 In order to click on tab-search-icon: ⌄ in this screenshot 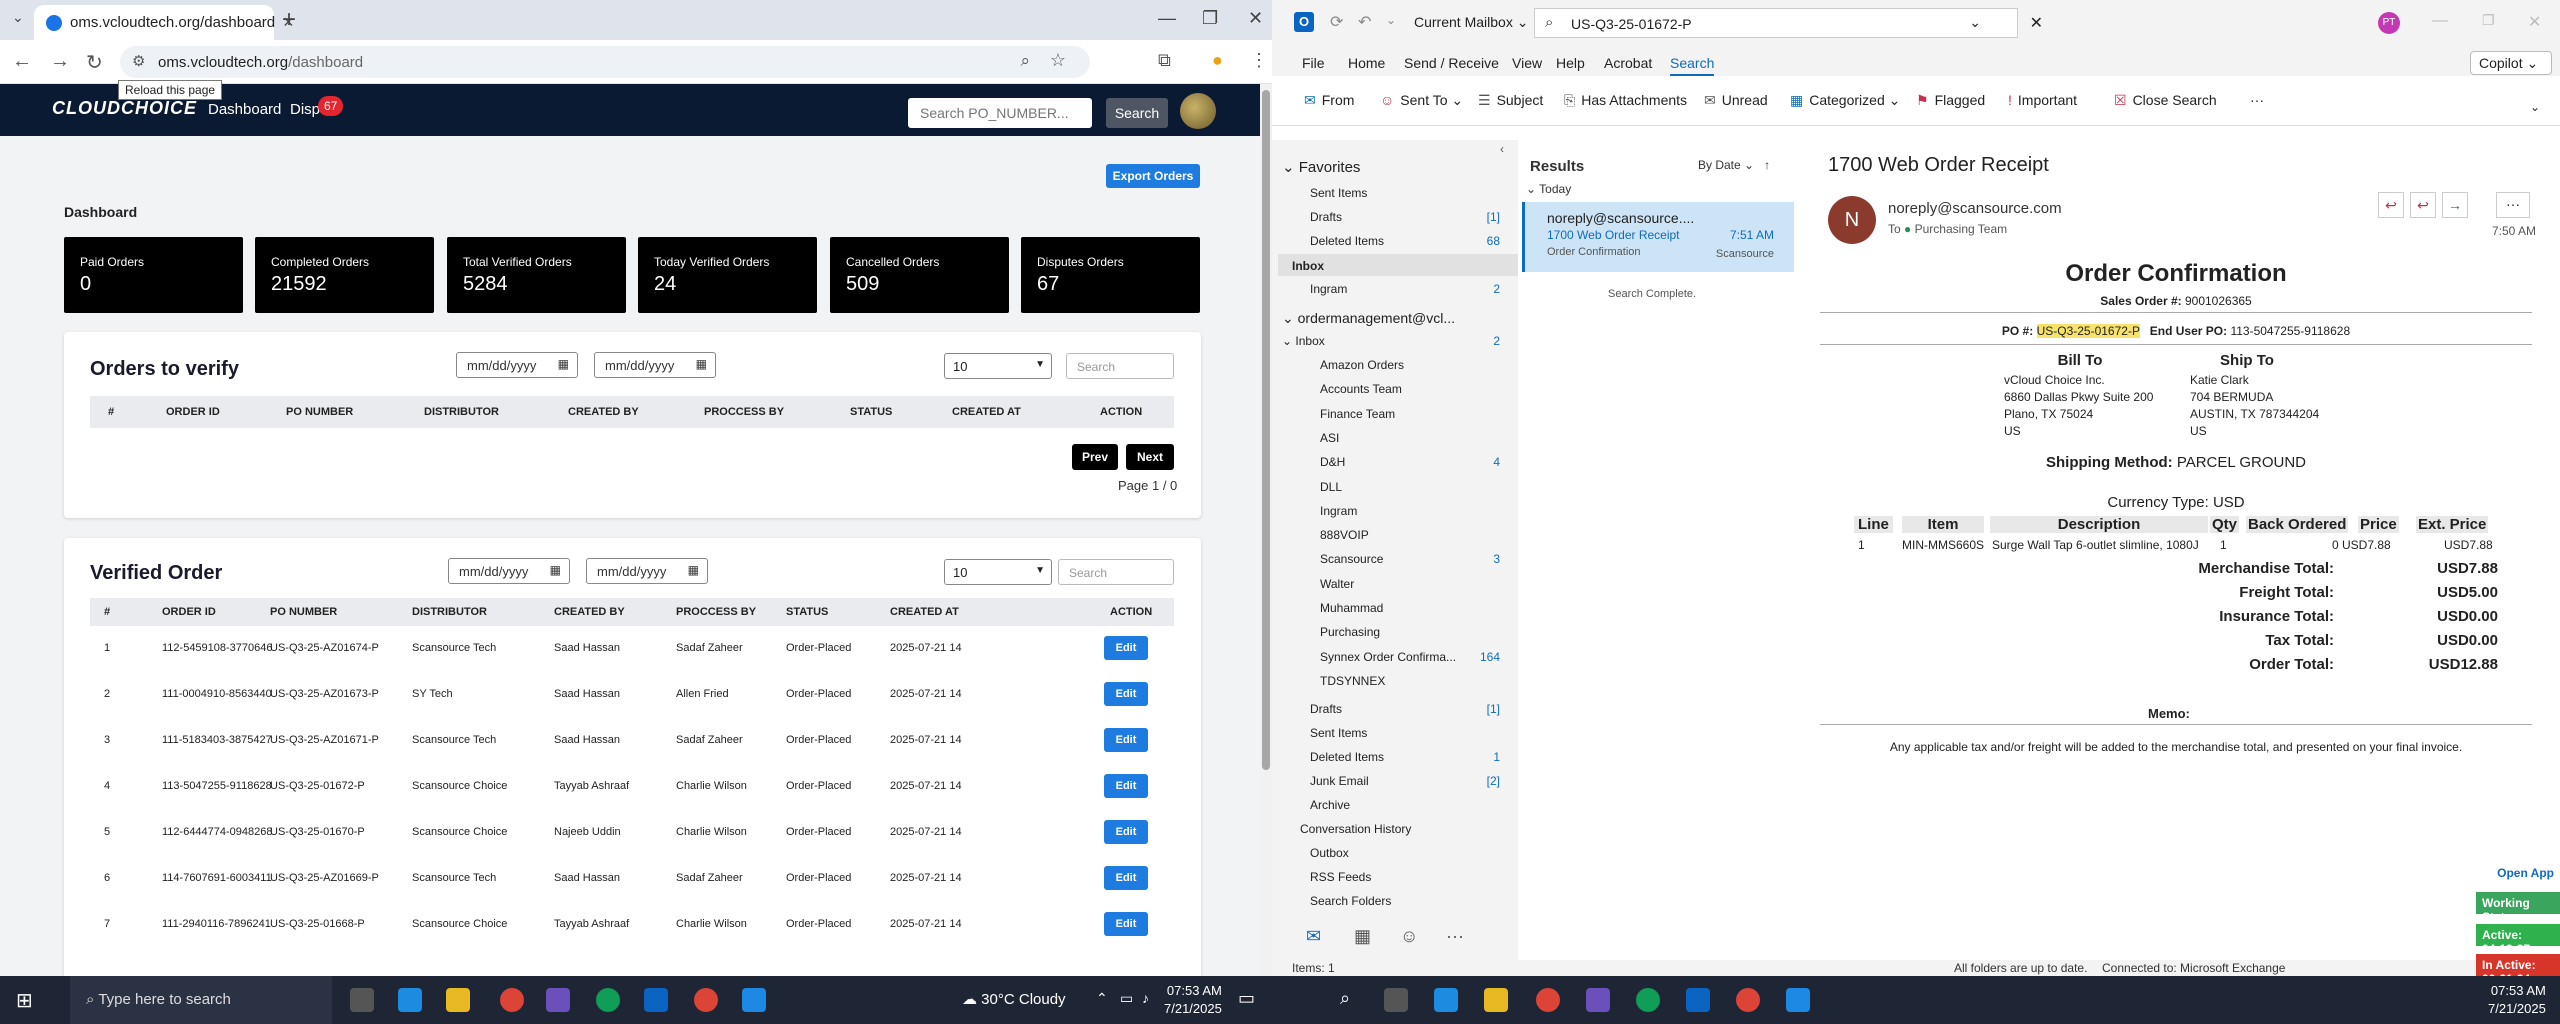, I will do `click(18, 17)`.